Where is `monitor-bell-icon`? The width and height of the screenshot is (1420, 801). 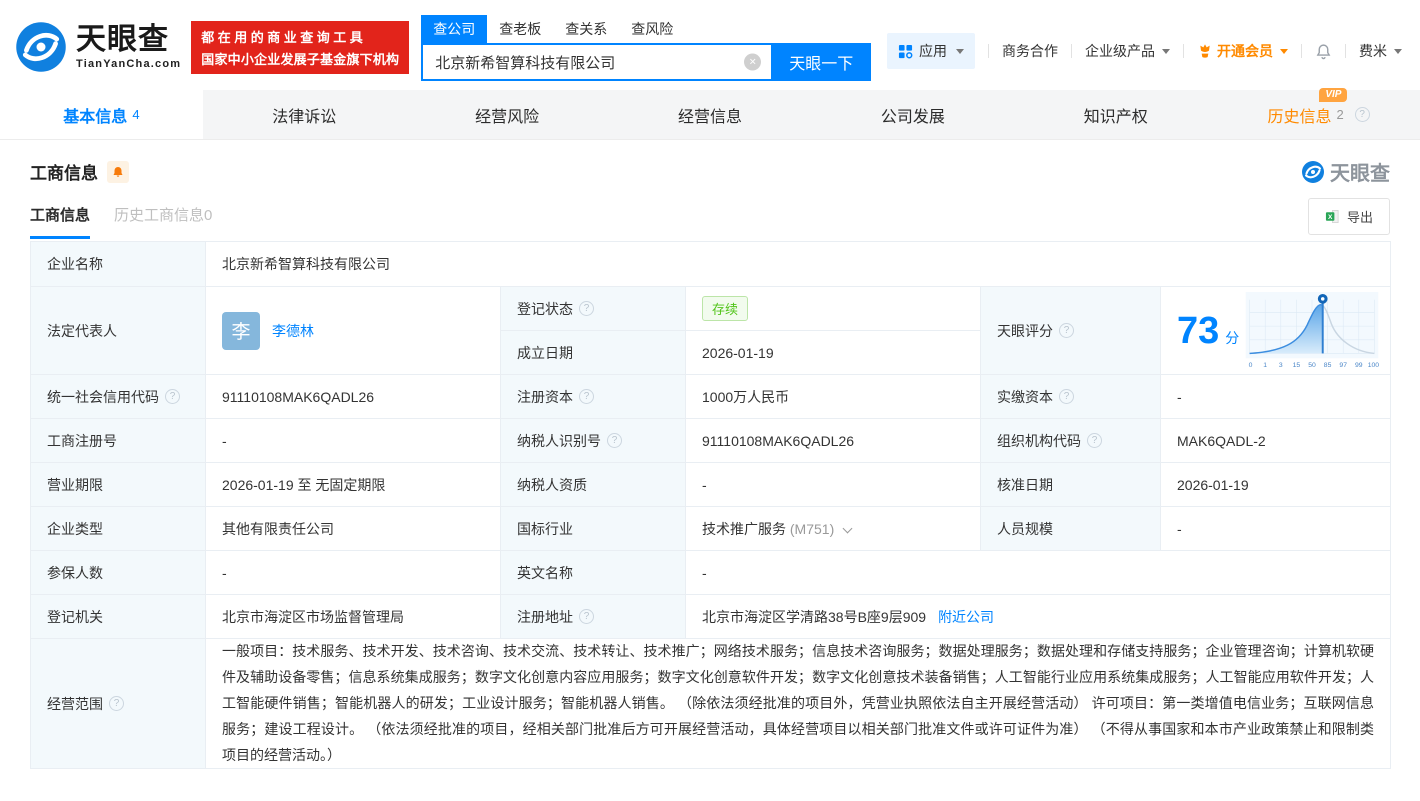
monitor-bell-icon is located at coordinates (118, 171).